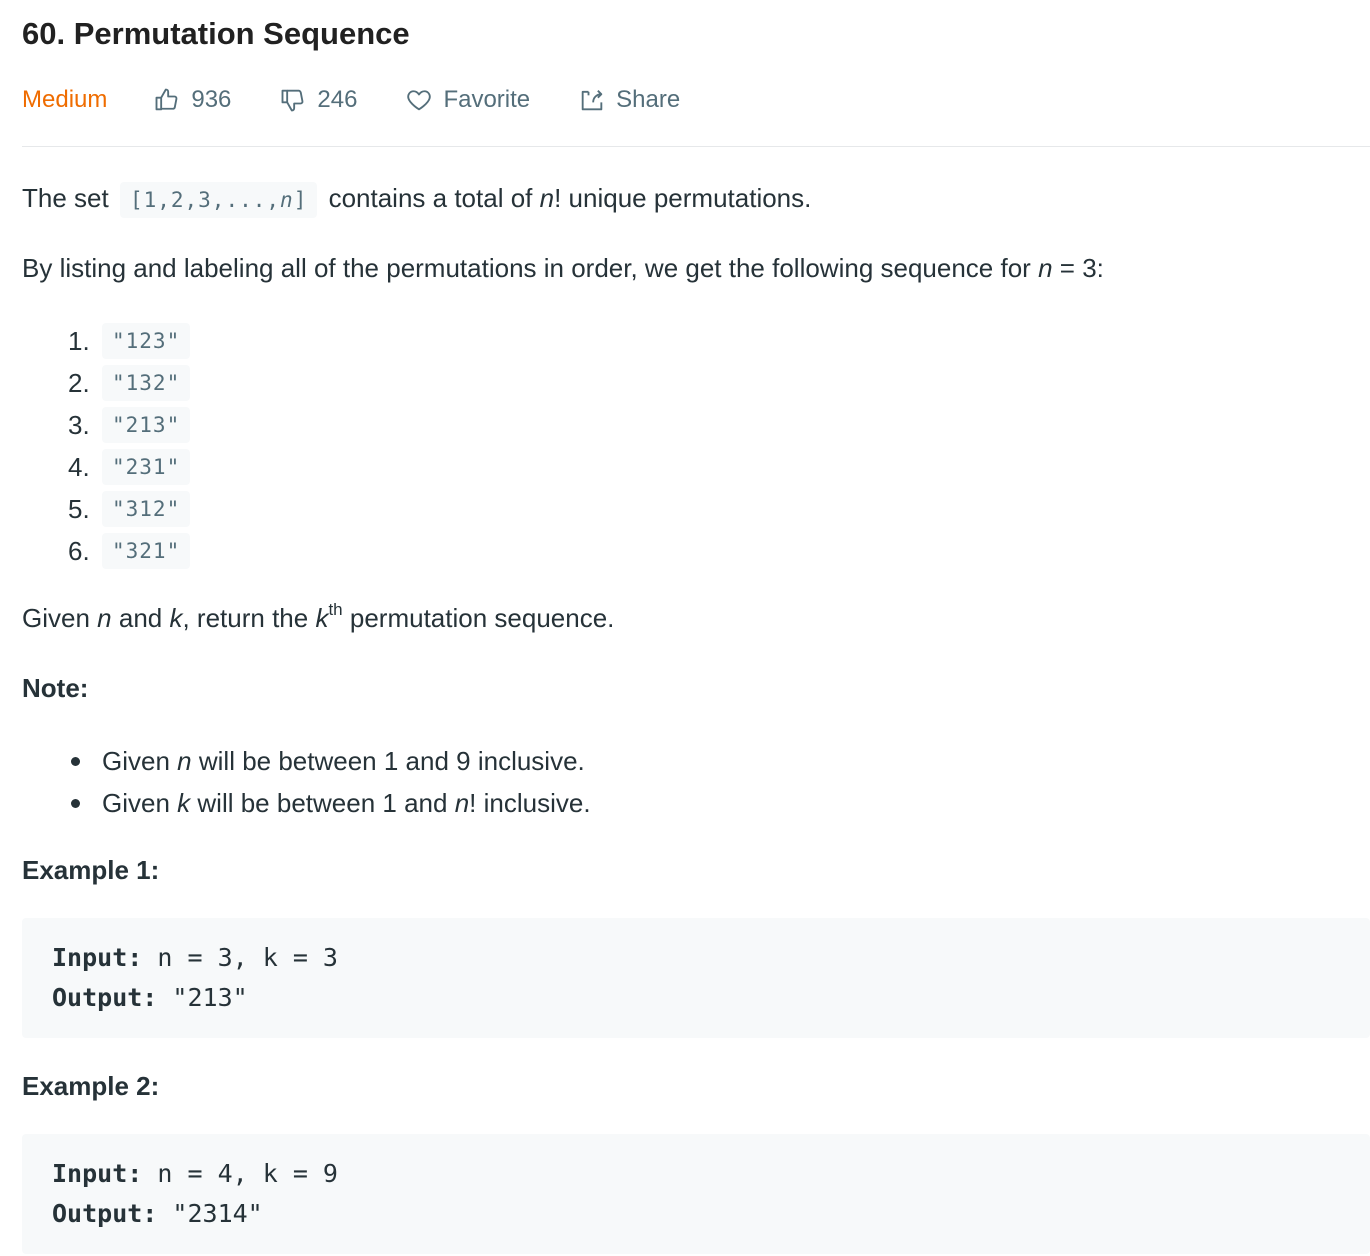  I want to click on difficulty-label: Medium, so click(65, 99).